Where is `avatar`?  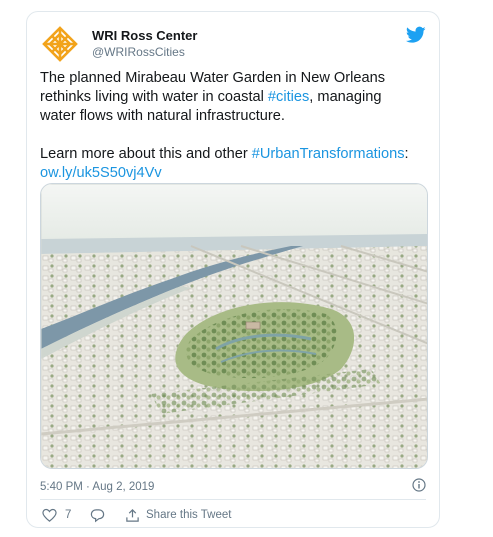 avatar is located at coordinates (60, 44).